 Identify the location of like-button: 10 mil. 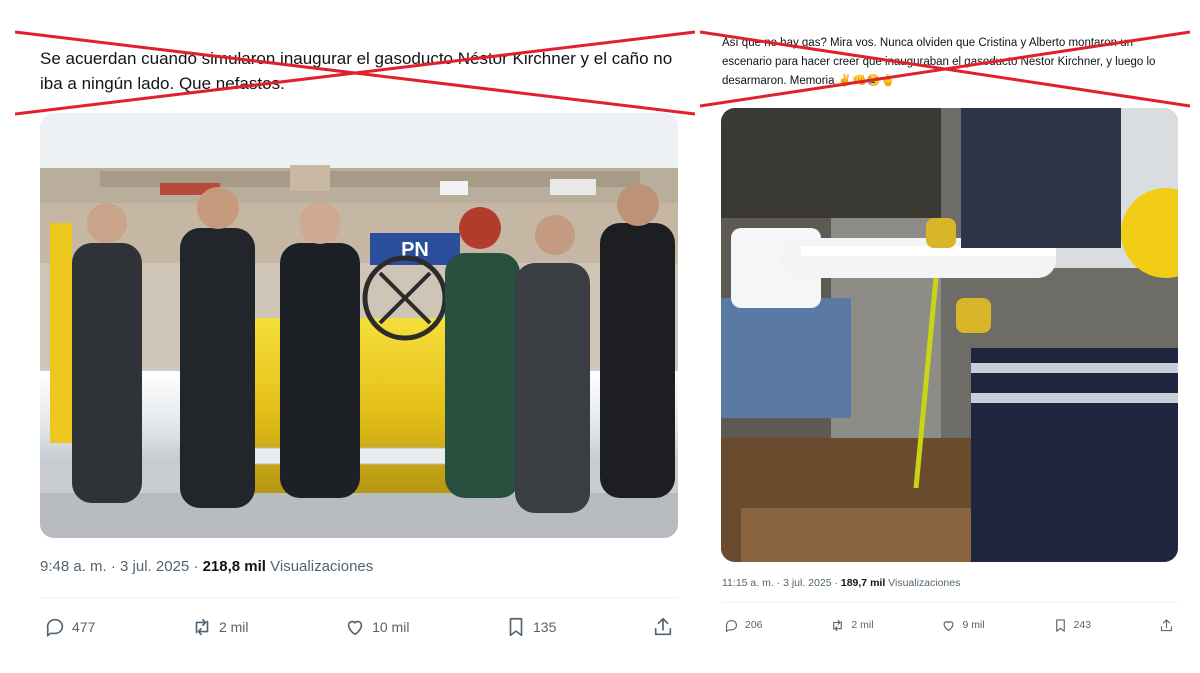
(376, 627).